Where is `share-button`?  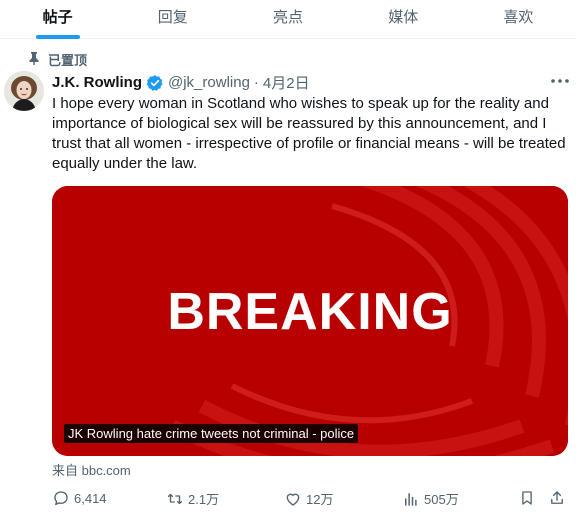 share-button is located at coordinates (557, 498).